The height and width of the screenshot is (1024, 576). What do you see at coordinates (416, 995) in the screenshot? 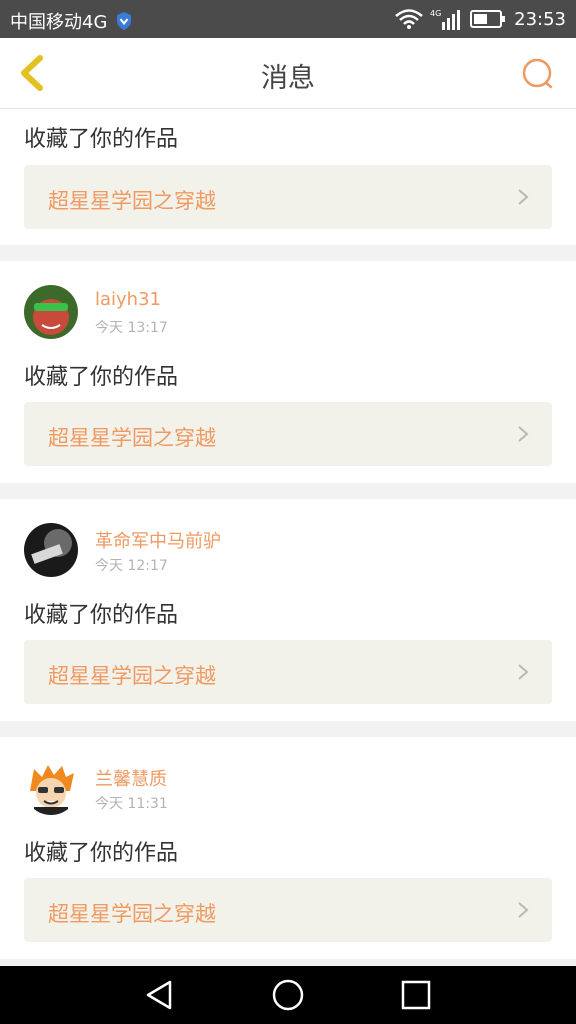
I see `nav-recent-icon` at bounding box center [416, 995].